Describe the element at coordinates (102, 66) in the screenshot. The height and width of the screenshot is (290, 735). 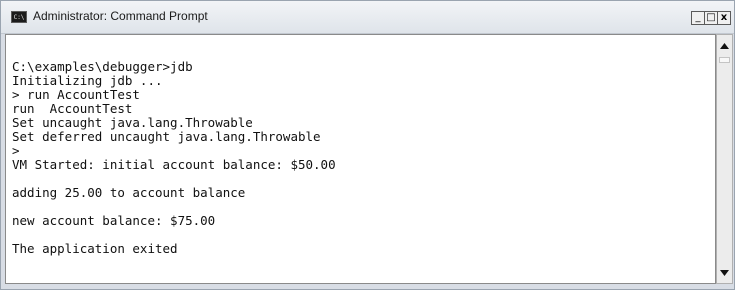
I see `console-line: C:\examples\debugger>jdb` at that location.